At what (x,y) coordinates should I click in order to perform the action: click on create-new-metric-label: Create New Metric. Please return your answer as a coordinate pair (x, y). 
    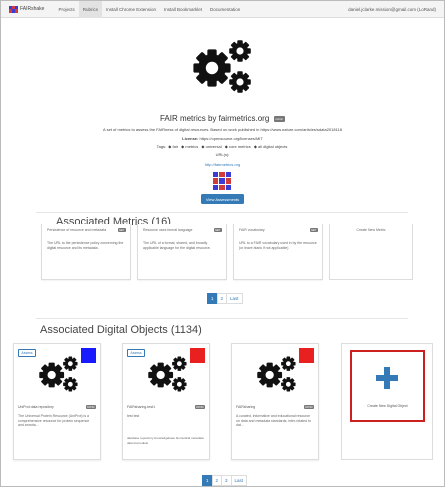
    Looking at the image, I should click on (371, 230).